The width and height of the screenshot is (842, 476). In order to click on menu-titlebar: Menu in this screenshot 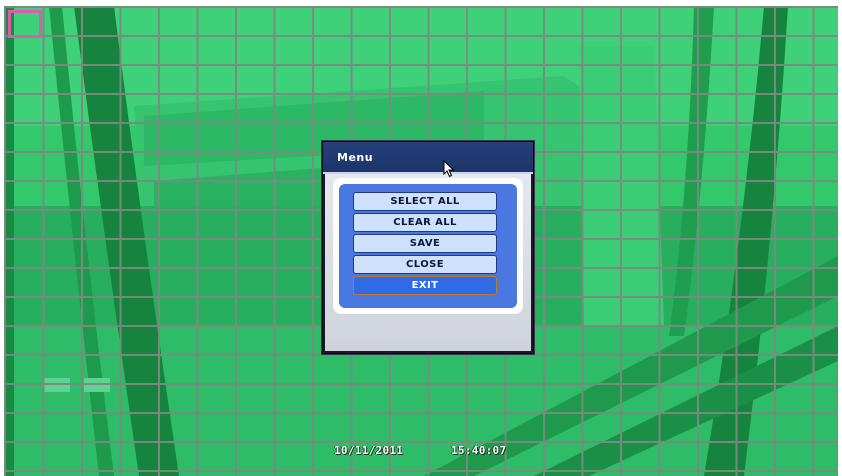, I will do `click(428, 158)`.